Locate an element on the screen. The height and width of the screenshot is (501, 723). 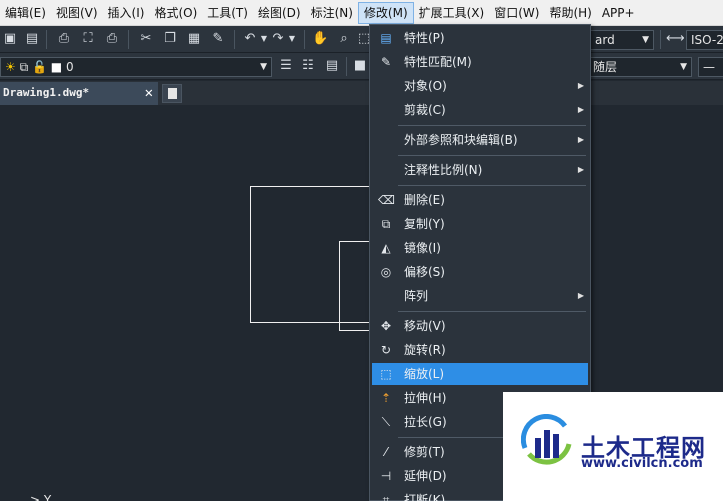
menu-item-erase: ⌫ 删除(E) is located at coordinates (480, 200).